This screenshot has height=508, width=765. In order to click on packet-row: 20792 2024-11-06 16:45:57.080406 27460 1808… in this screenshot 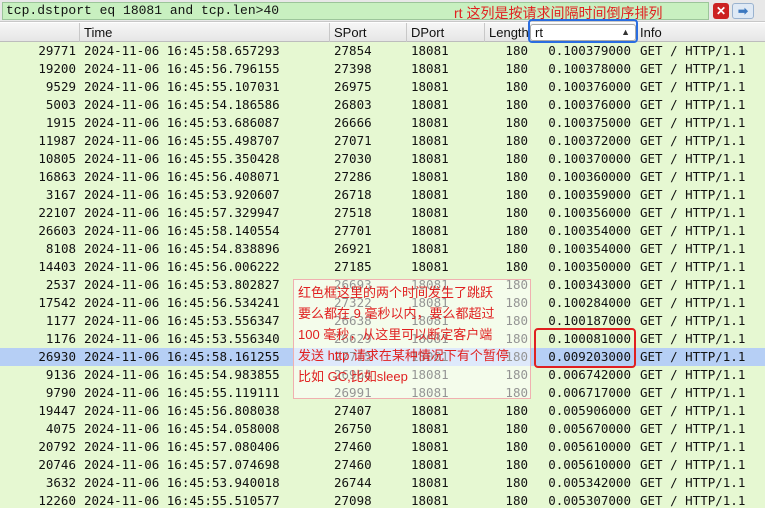, I will do `click(382, 447)`.